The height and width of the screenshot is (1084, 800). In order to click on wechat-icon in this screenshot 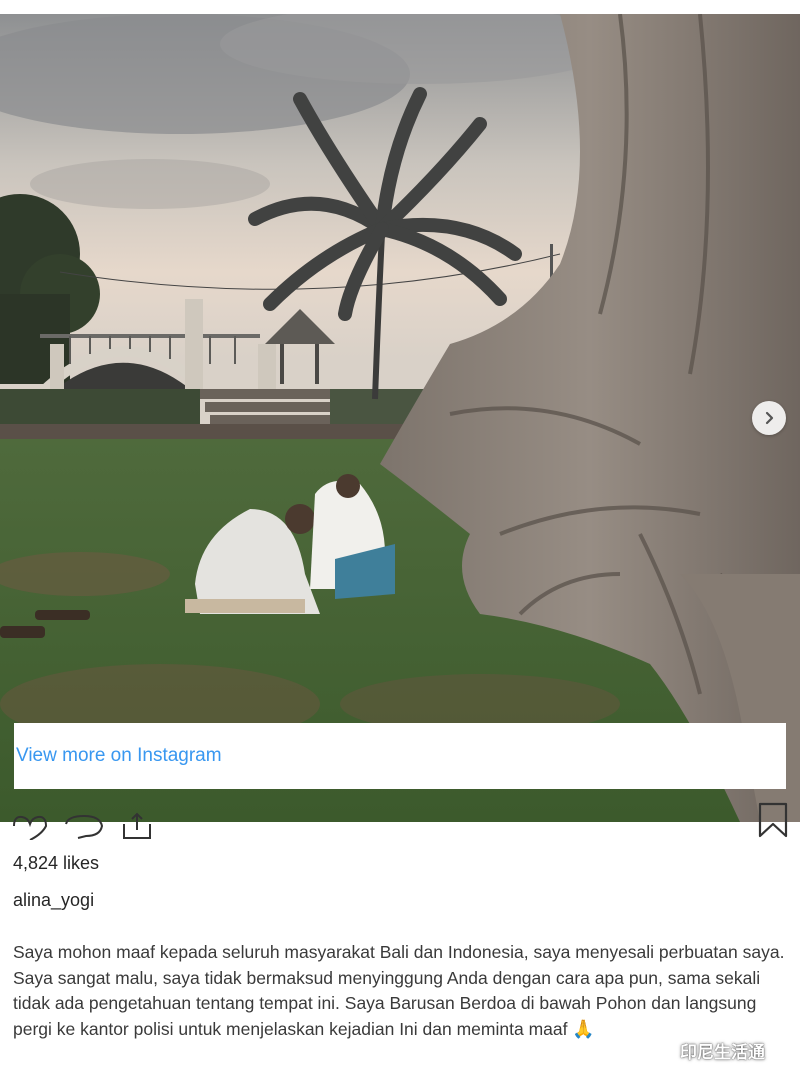, I will do `click(661, 1050)`.